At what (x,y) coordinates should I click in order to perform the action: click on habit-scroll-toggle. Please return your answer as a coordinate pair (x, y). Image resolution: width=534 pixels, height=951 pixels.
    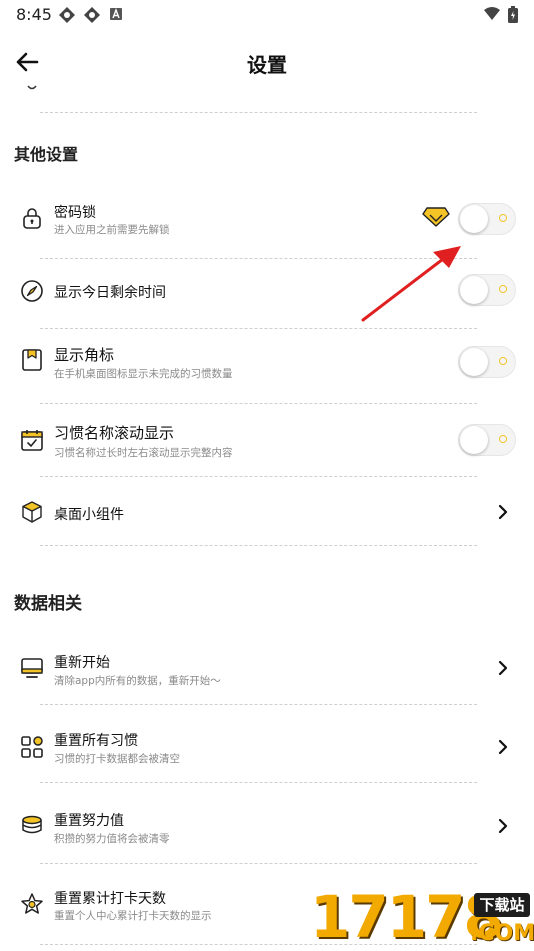
    Looking at the image, I should click on (487, 440).